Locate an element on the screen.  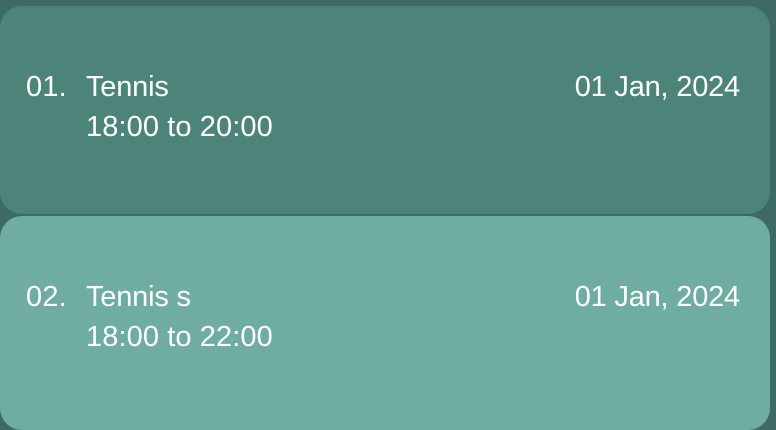
booking-title: Tennis is located at coordinates (127, 87).